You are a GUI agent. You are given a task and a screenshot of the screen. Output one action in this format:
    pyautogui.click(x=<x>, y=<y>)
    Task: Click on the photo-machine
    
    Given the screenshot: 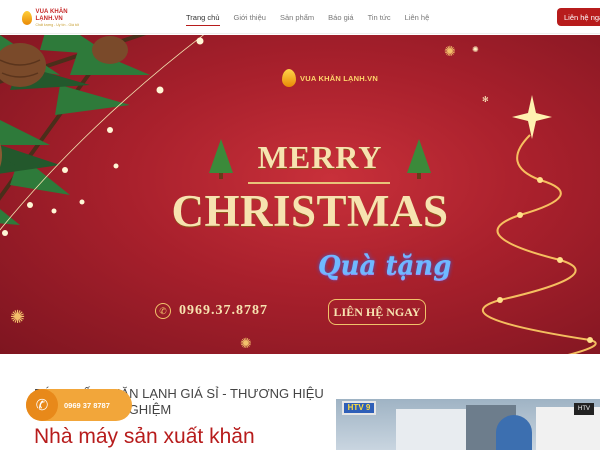 What is the action you would take?
    pyautogui.click(x=431, y=429)
    